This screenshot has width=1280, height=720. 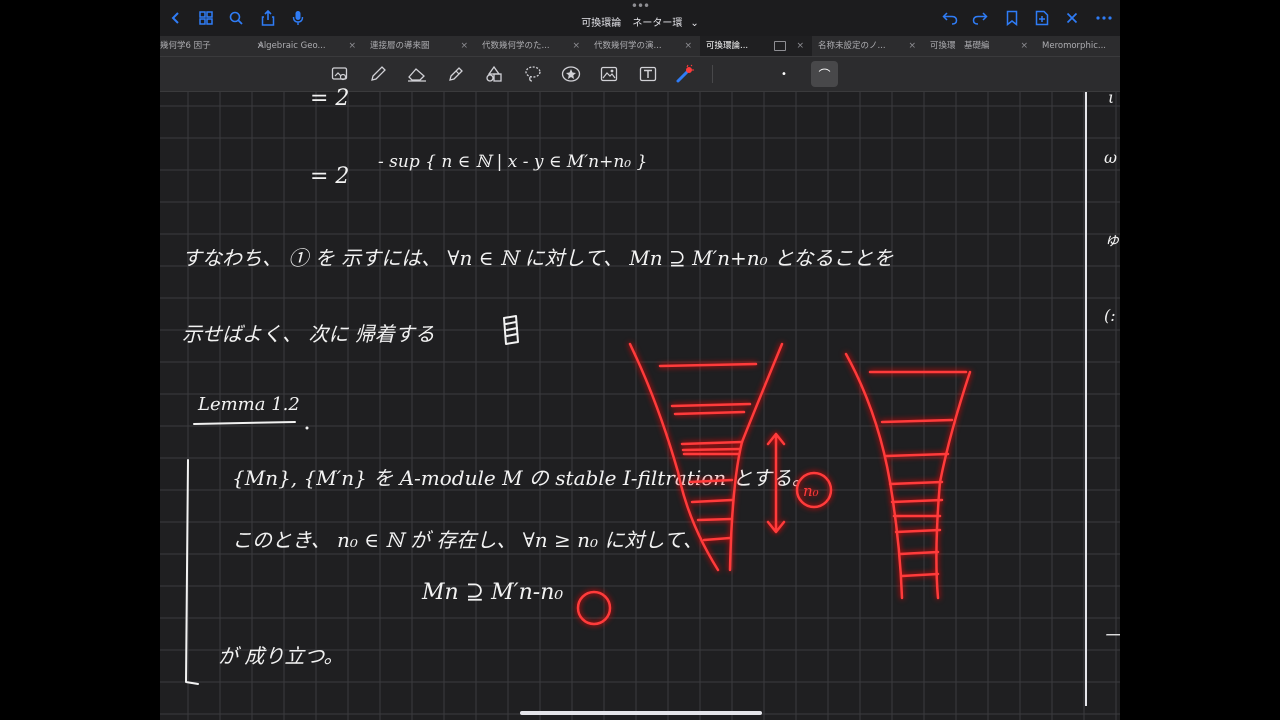 I want to click on lasso-icon, so click(x=533, y=74).